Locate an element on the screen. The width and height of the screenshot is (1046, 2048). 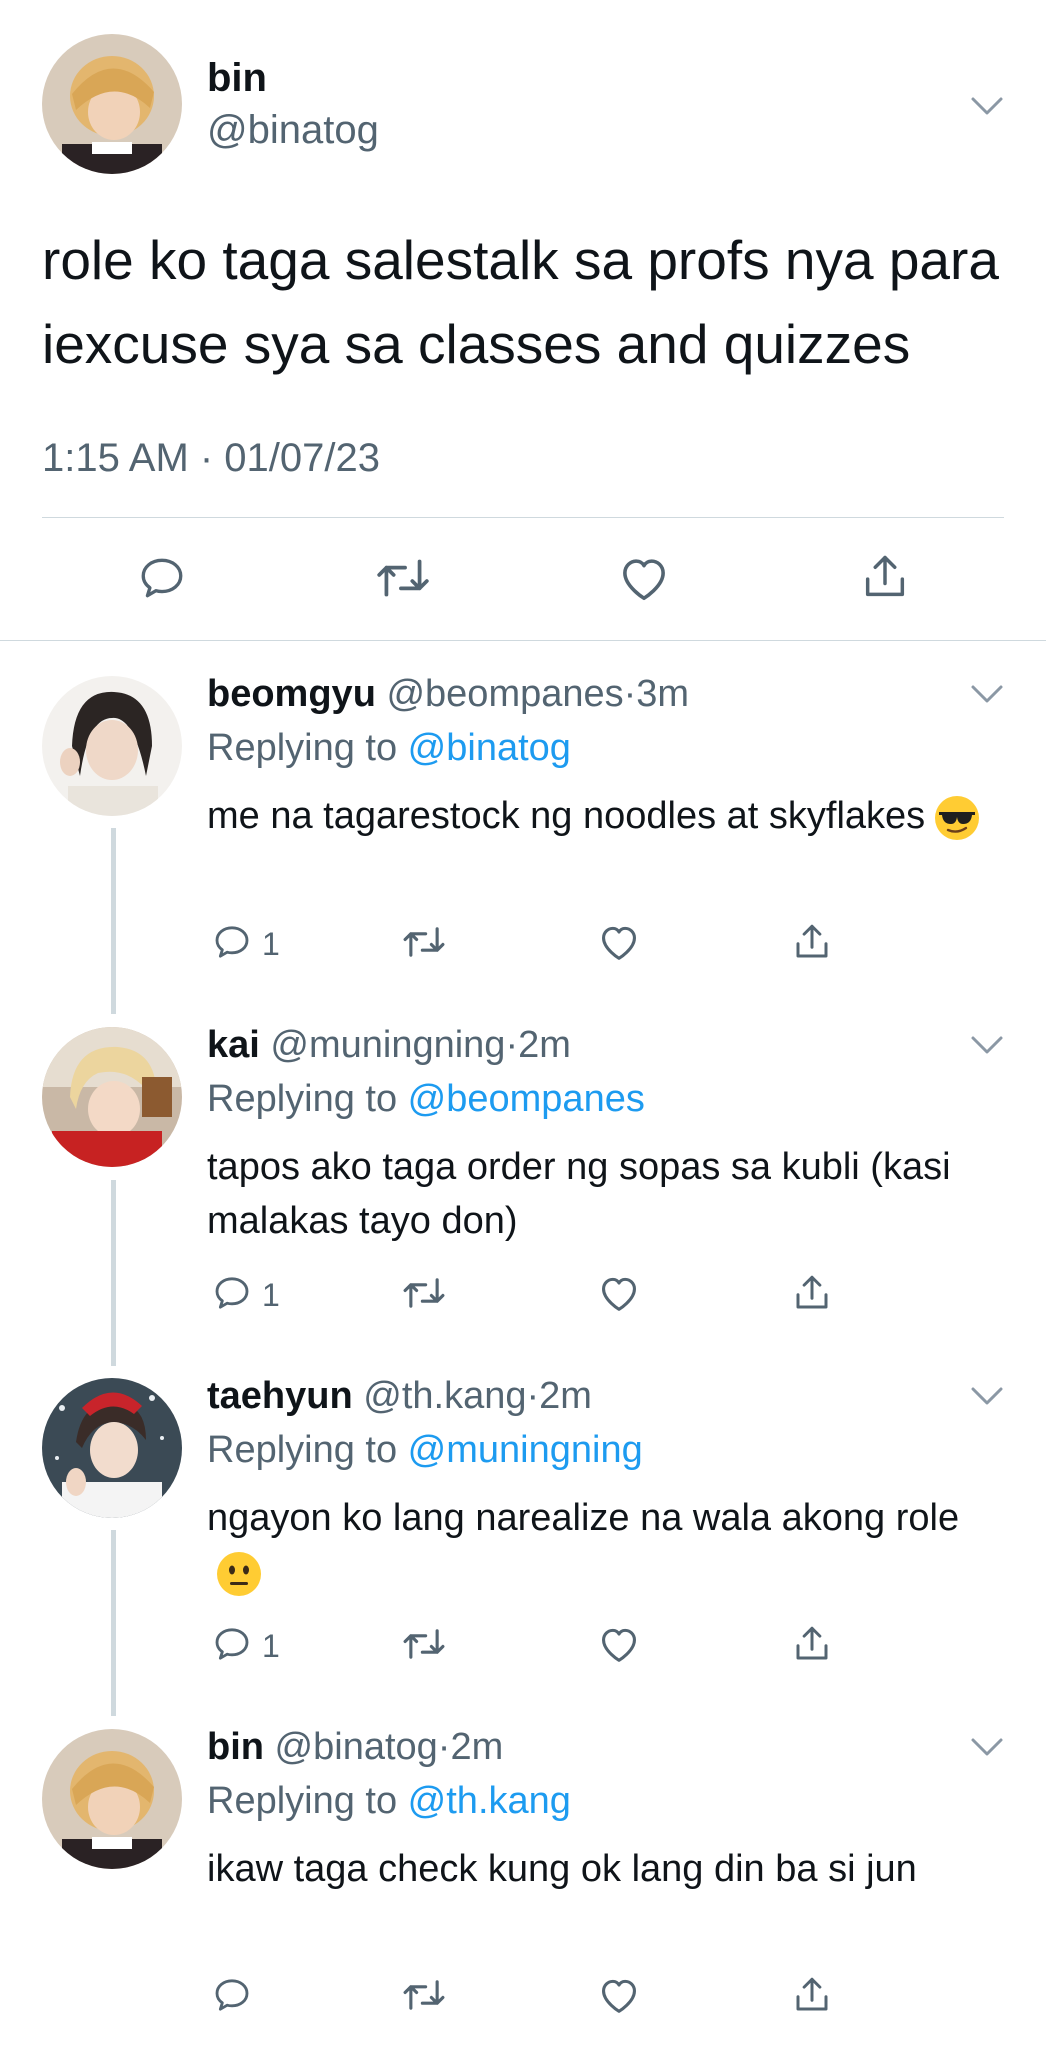
reply-header: taehyun @th.kang·2m is located at coordinates (399, 1396).